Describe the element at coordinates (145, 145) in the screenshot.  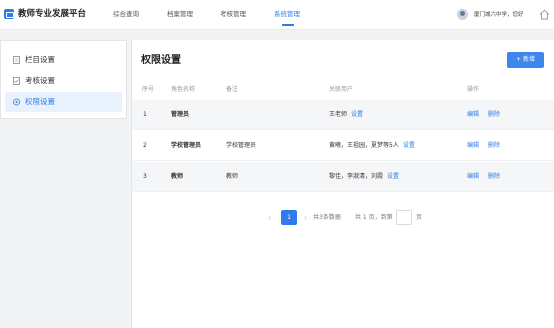
I see `row-index: 2` at that location.